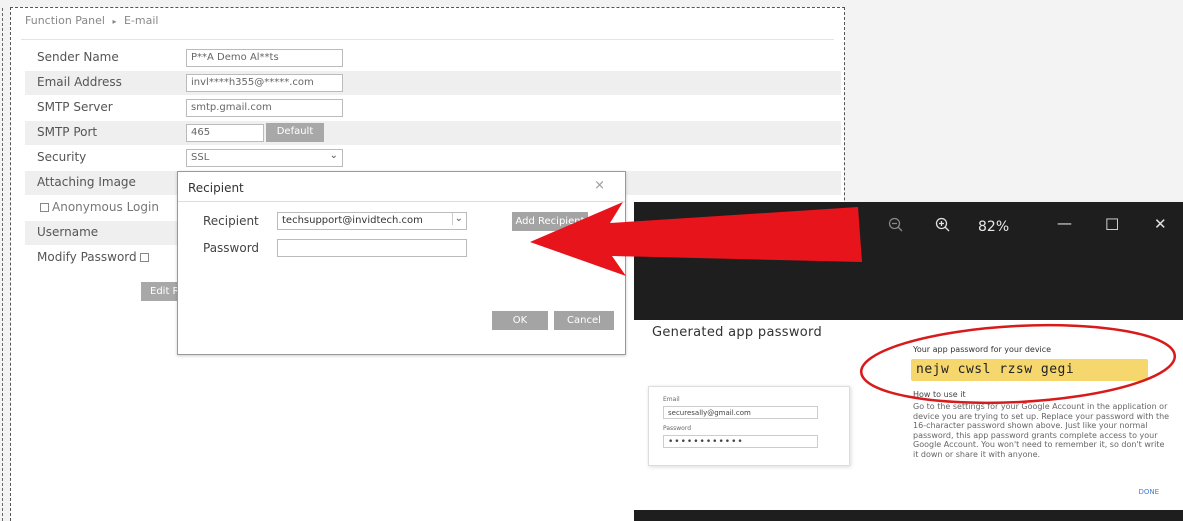 This screenshot has height=521, width=1183. What do you see at coordinates (584, 320) in the screenshot?
I see `cancel-button: Cancel` at bounding box center [584, 320].